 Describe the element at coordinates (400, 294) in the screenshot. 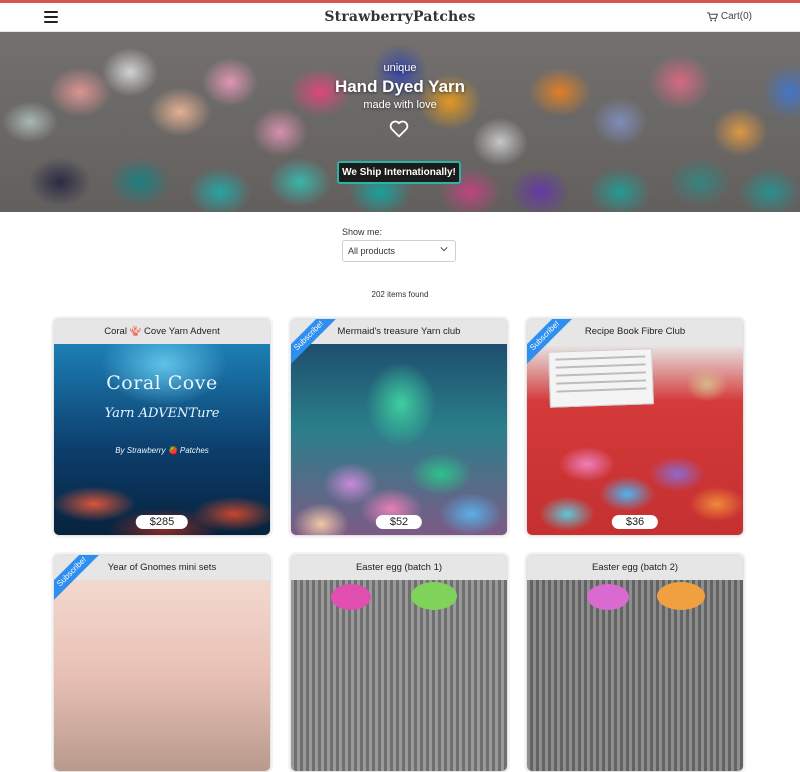

I see `results-count: 202 items found` at that location.